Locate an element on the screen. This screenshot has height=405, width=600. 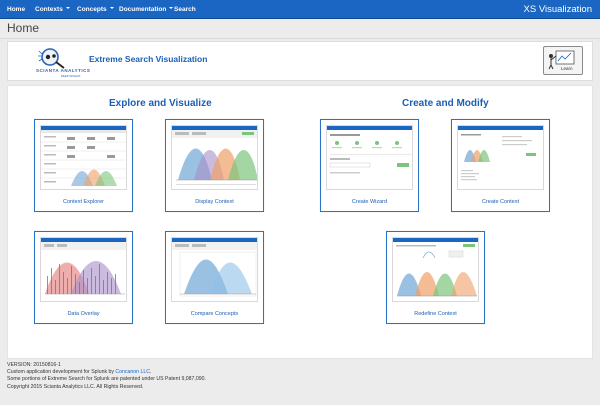
nav-item-label: Home is located at coordinates (16, 9).